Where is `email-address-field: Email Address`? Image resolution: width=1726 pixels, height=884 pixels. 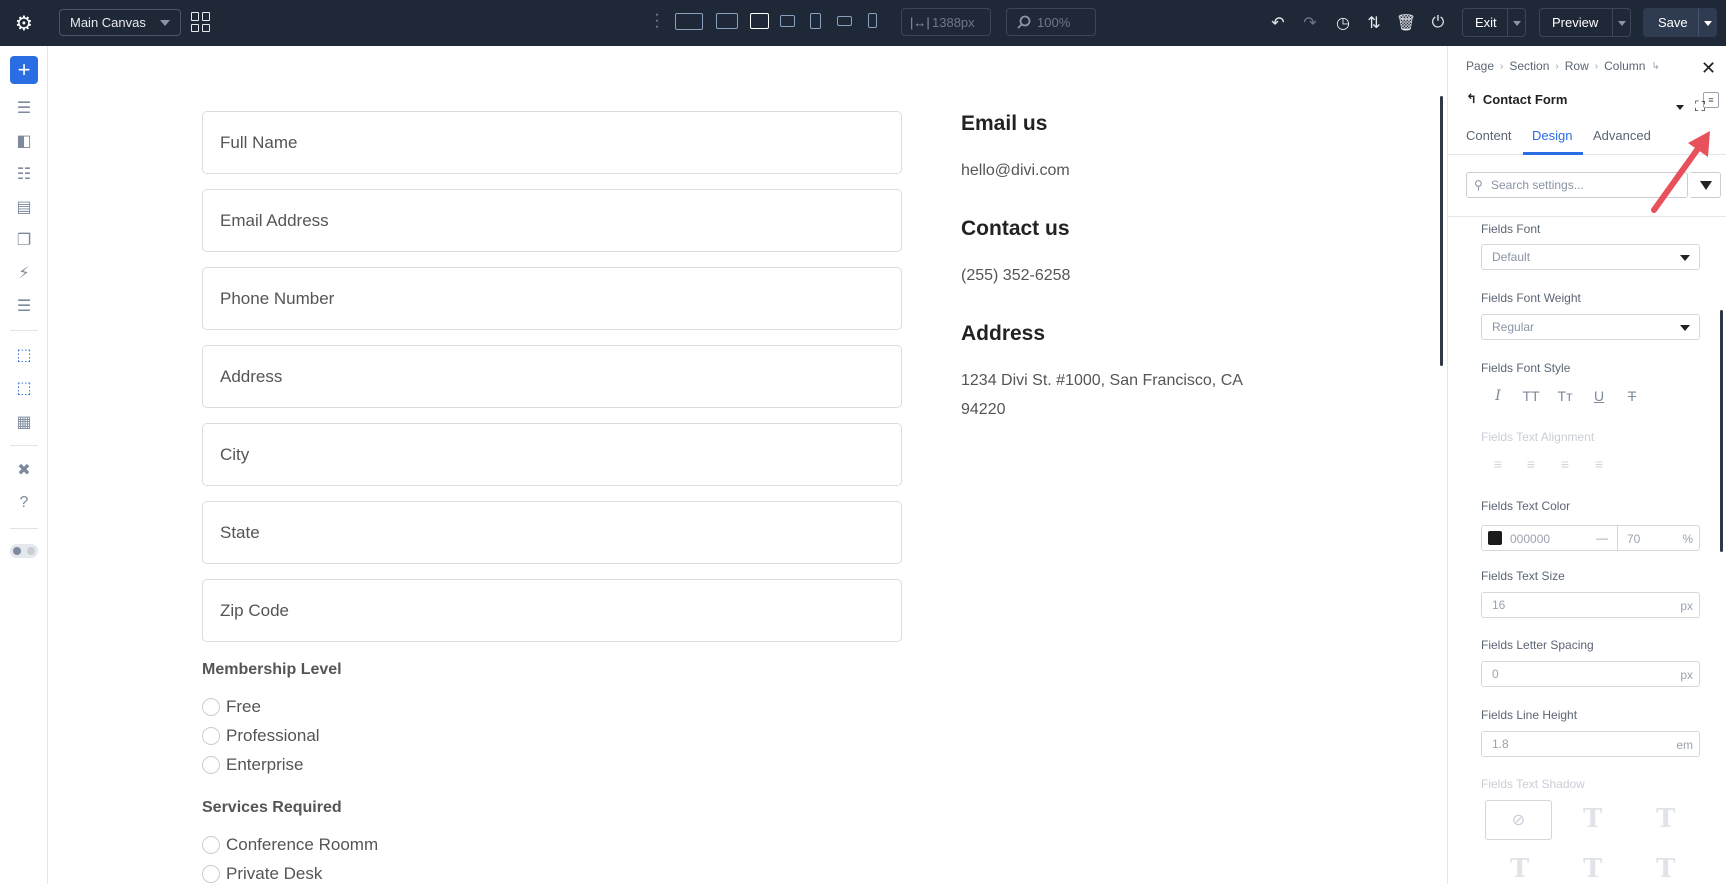
email-address-field: Email Address is located at coordinates (552, 220).